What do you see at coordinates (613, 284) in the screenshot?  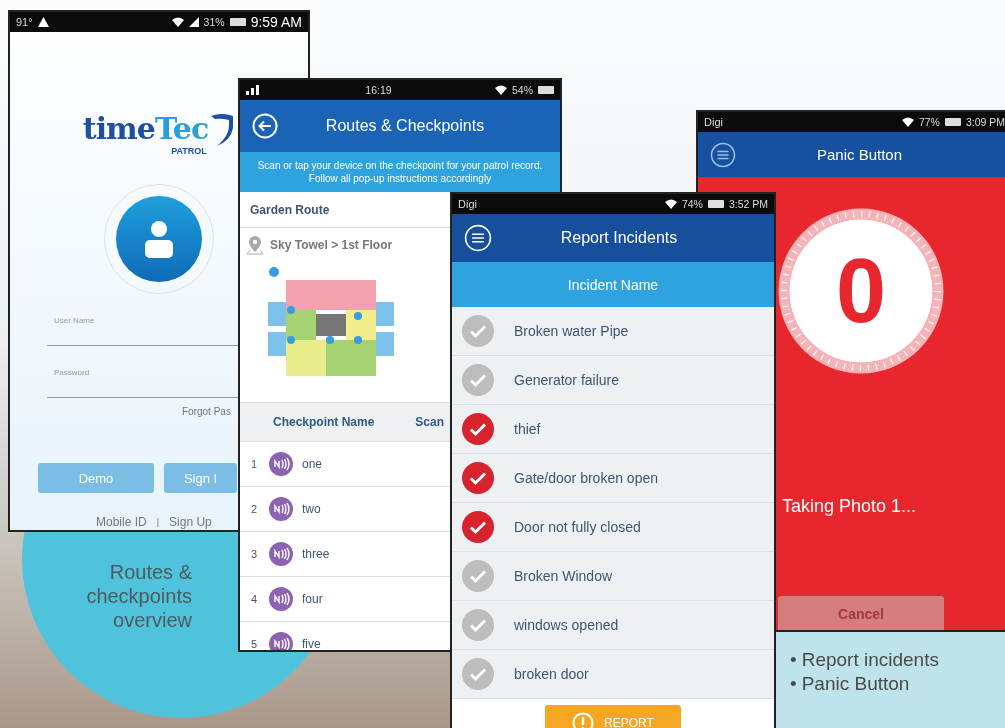 I see `column-header: Incident Name` at bounding box center [613, 284].